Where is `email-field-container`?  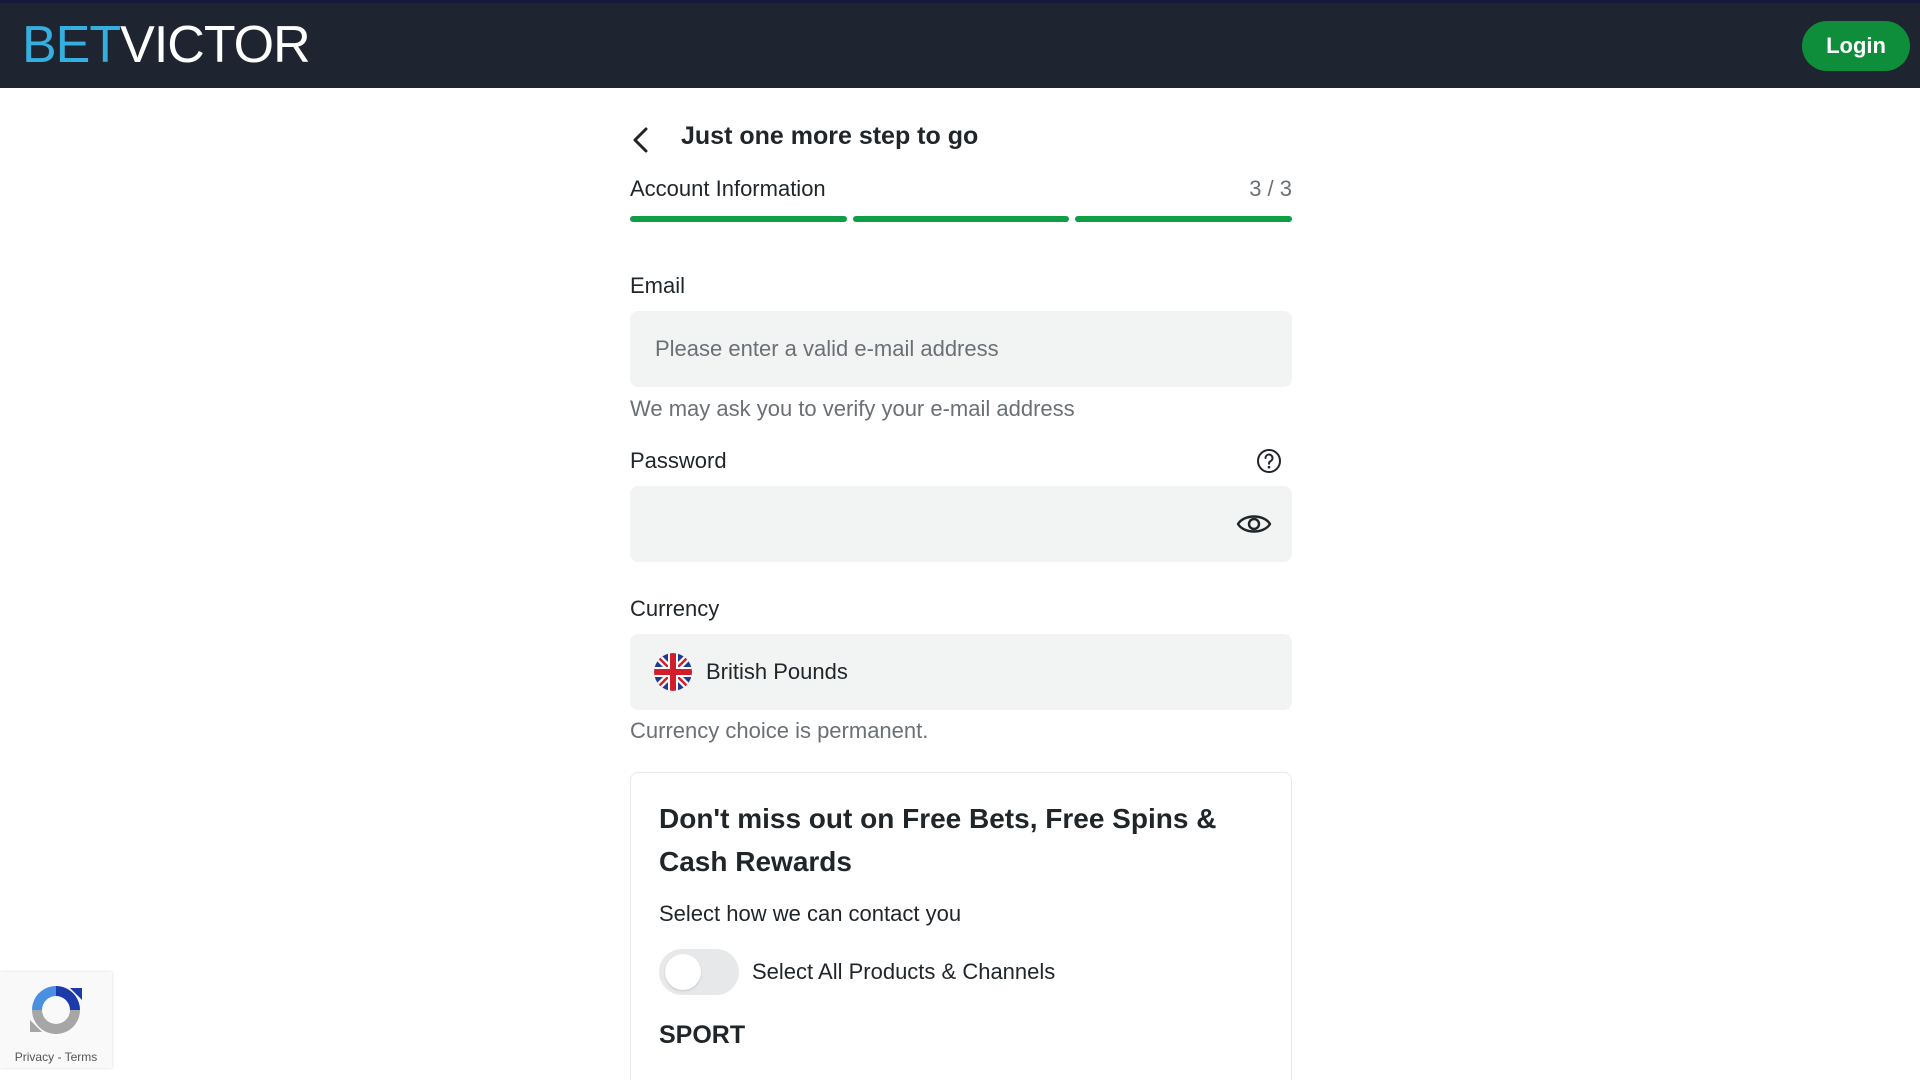
email-field-container is located at coordinates (961, 349).